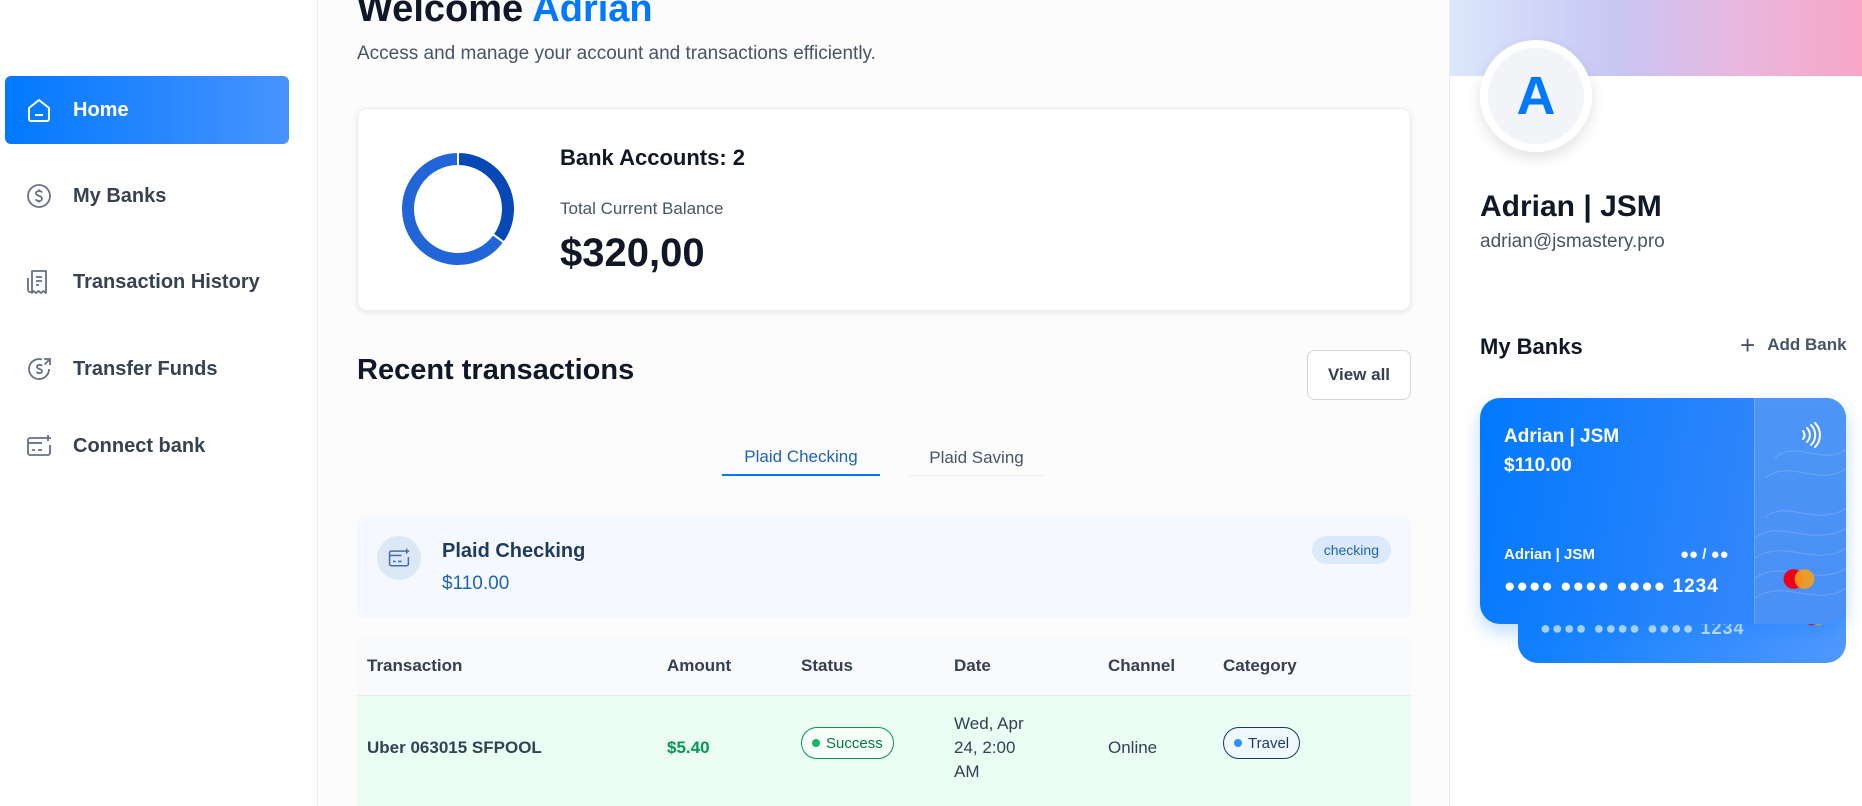 The width and height of the screenshot is (1862, 806). I want to click on receipt-icon, so click(39, 282).